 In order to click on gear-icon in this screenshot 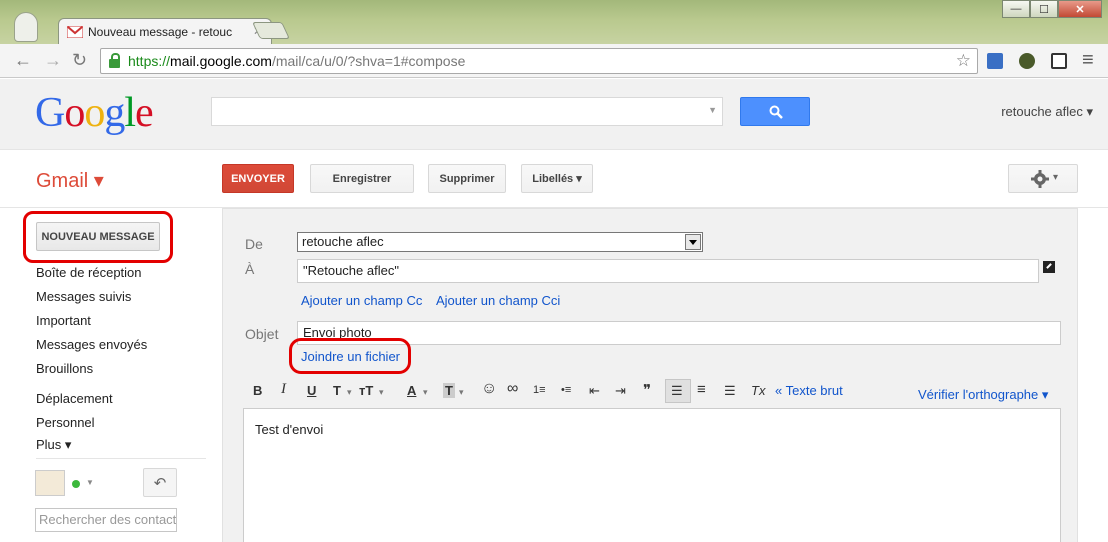, I will do `click(1040, 179)`.